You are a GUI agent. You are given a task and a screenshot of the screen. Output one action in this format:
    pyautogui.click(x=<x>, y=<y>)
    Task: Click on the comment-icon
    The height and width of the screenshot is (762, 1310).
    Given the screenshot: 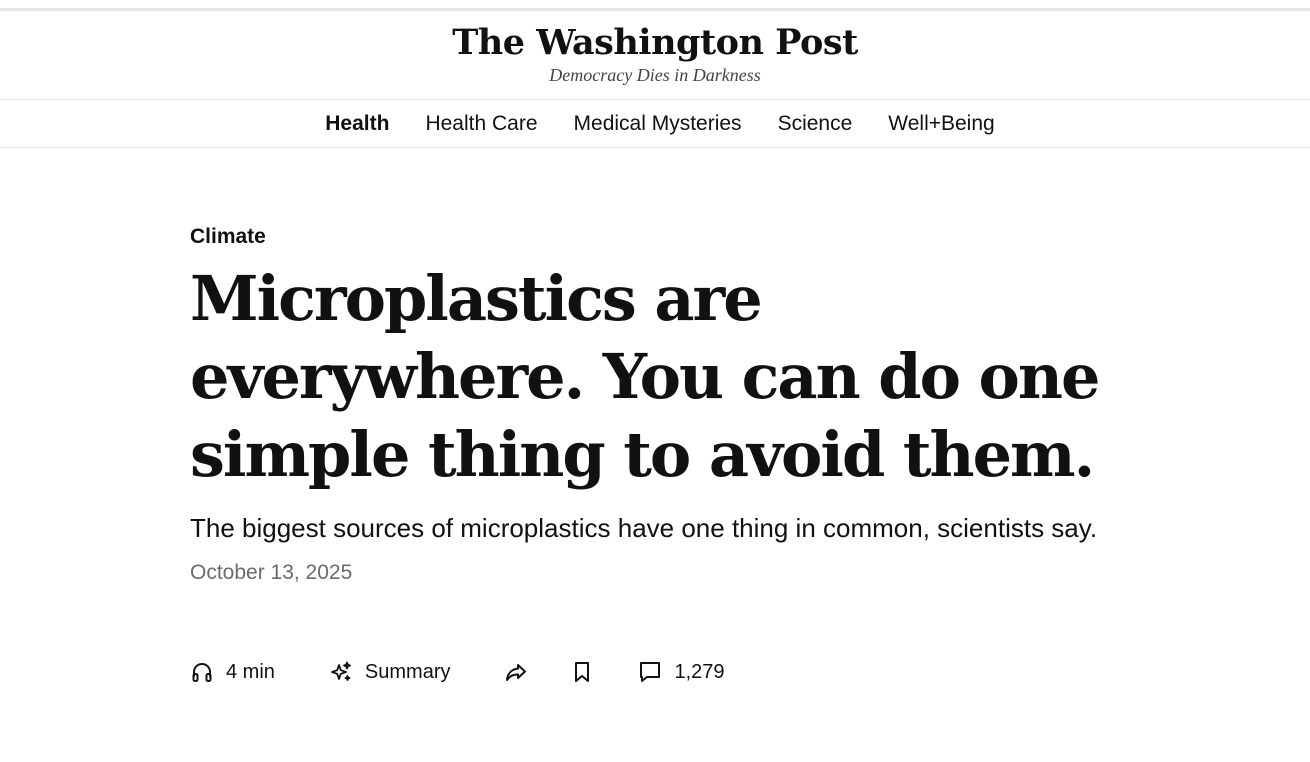 What is the action you would take?
    pyautogui.click(x=650, y=672)
    